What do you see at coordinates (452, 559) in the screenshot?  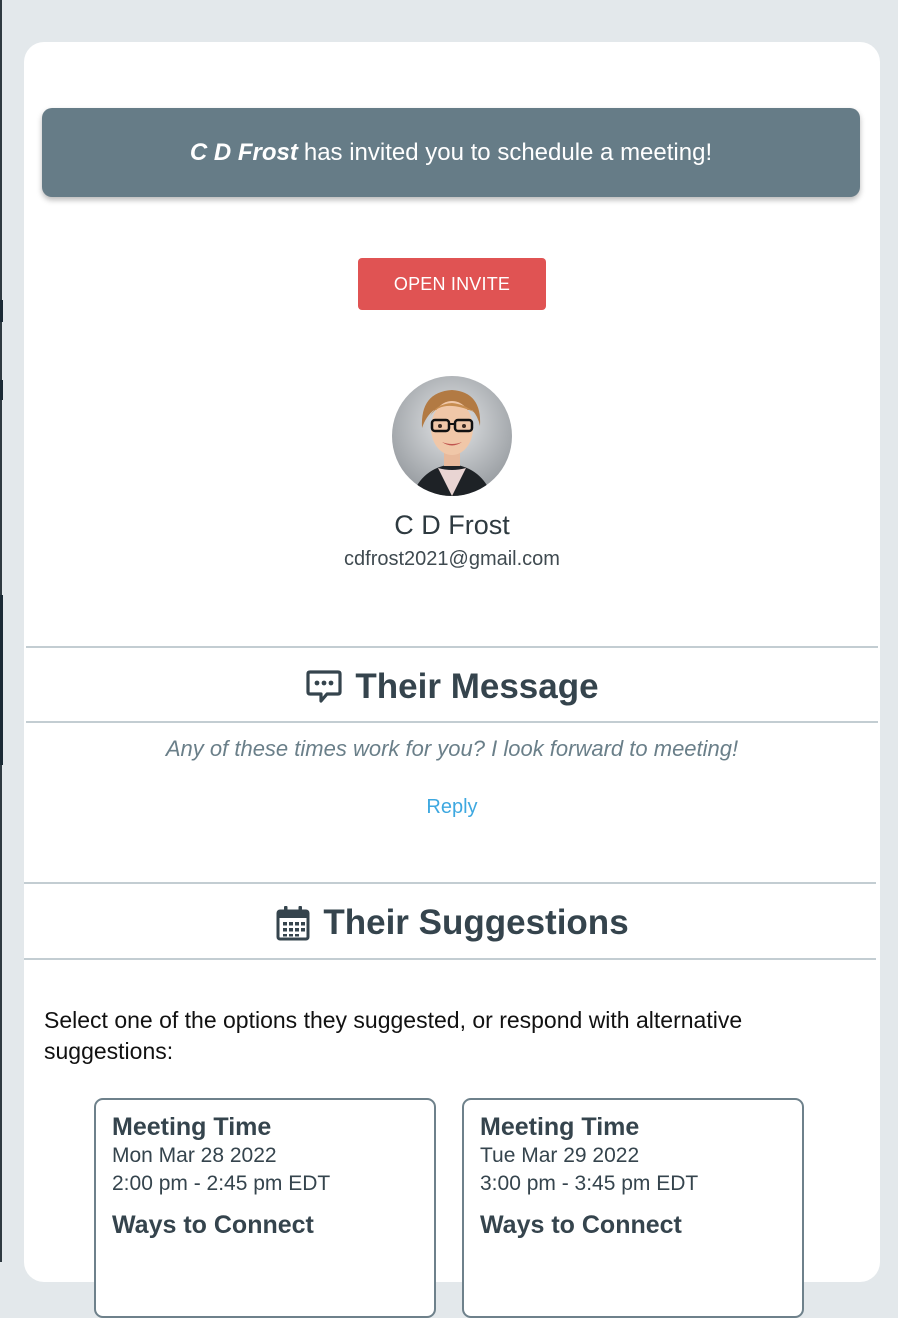 I see `inviter-email: cdfrost2021@gmail.com` at bounding box center [452, 559].